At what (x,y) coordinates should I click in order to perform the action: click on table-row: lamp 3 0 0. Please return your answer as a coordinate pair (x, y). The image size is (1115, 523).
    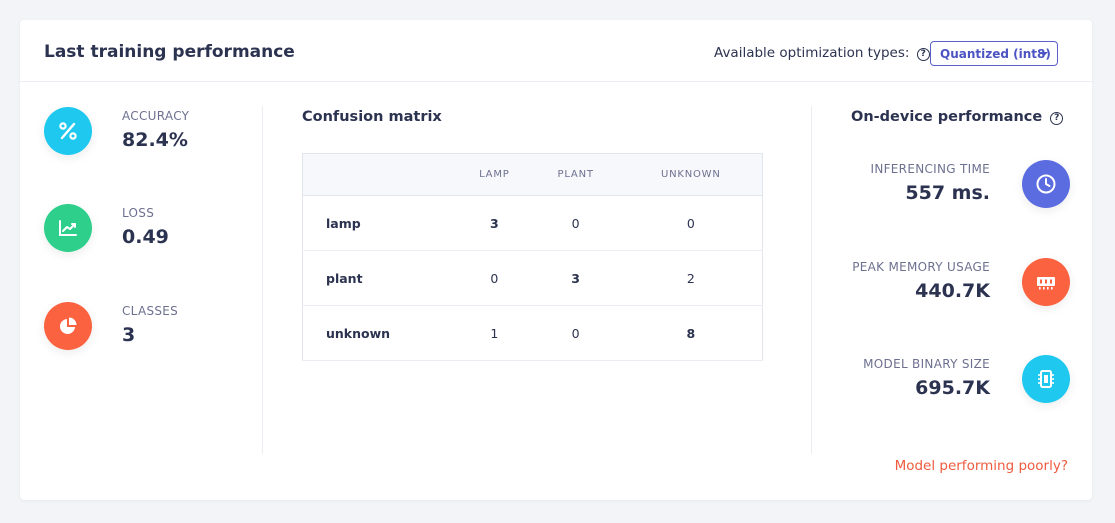
    Looking at the image, I should click on (532, 223).